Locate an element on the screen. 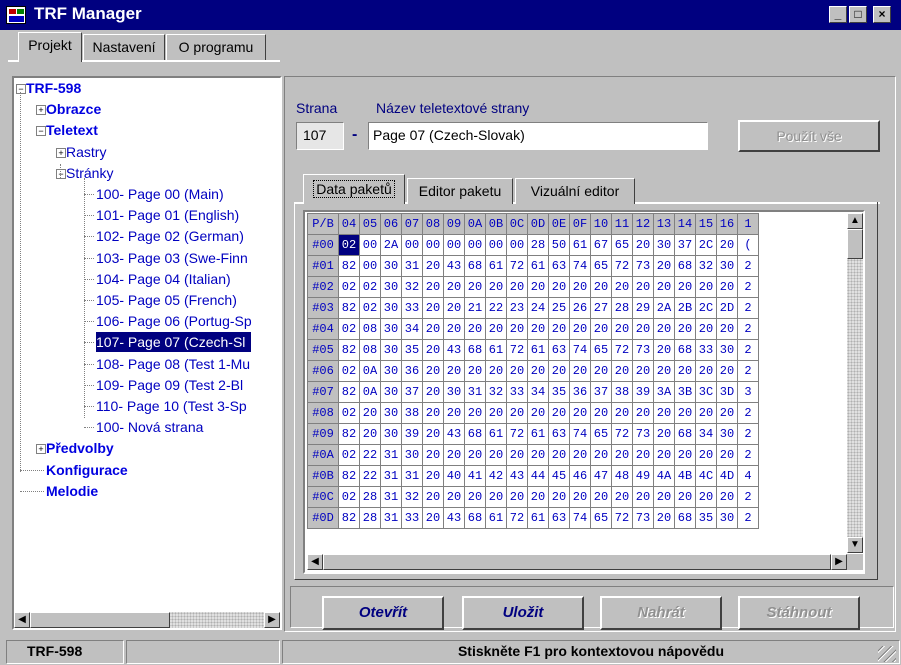  apply-all-button: Použít vše is located at coordinates (809, 136).